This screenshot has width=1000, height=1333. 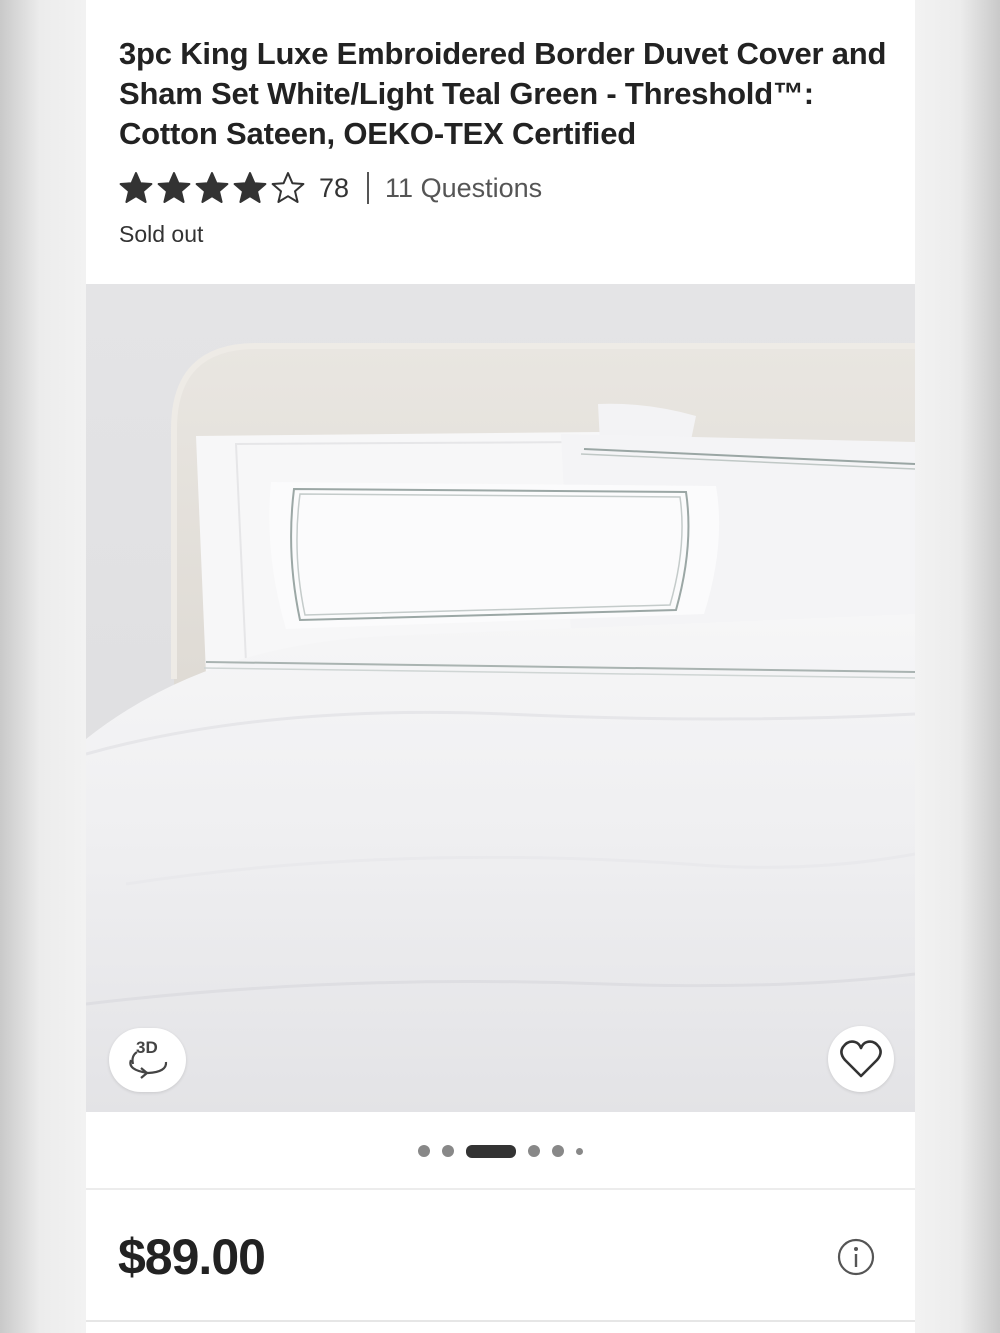 I want to click on badge-3d-label: 3D, so click(x=147, y=1047).